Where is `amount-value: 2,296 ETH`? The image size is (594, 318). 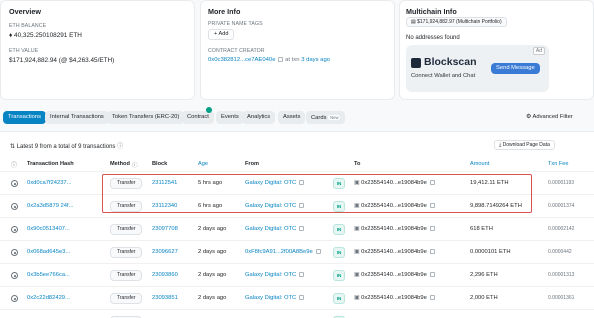
amount-value: 2,296 ETH is located at coordinates (484, 275).